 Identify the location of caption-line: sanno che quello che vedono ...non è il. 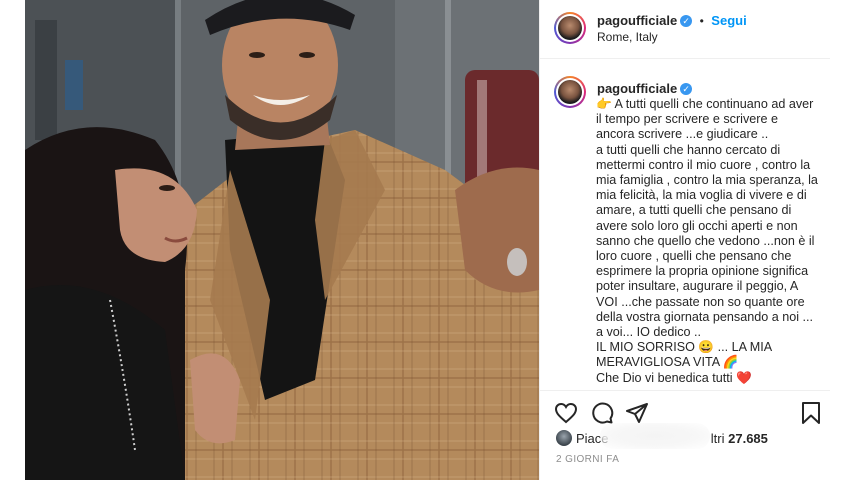
(705, 240).